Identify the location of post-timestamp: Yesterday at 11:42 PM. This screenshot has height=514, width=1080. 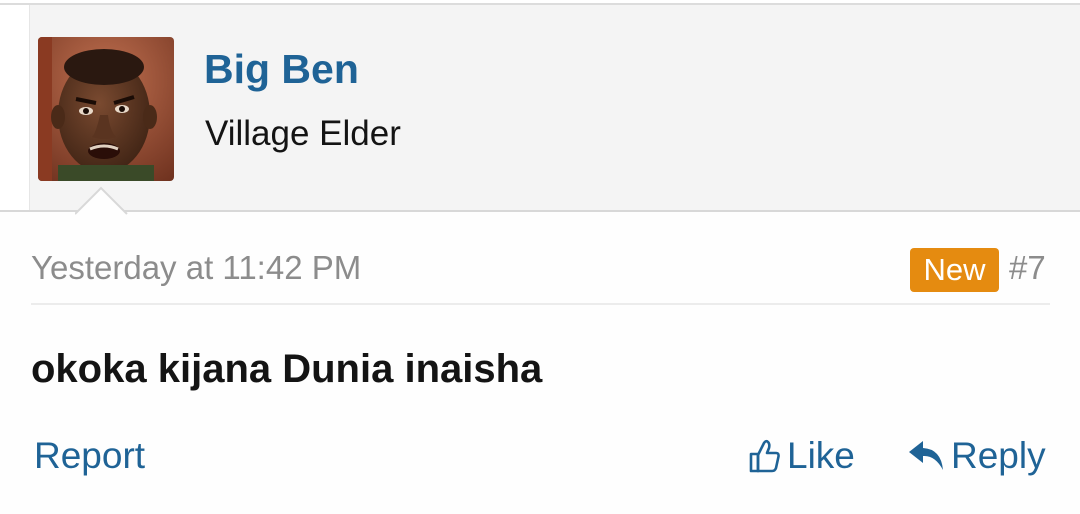
(196, 268).